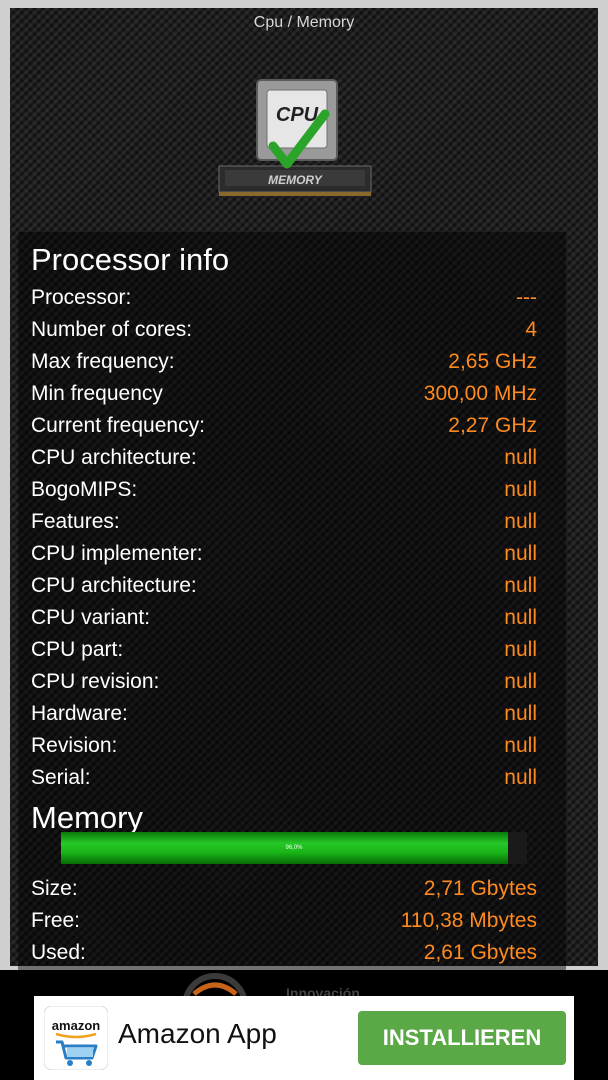 This screenshot has height=1080, width=608. What do you see at coordinates (304, 1038) in the screenshot?
I see `ad-banner: amazon Amazon App INSTALLIEREN` at bounding box center [304, 1038].